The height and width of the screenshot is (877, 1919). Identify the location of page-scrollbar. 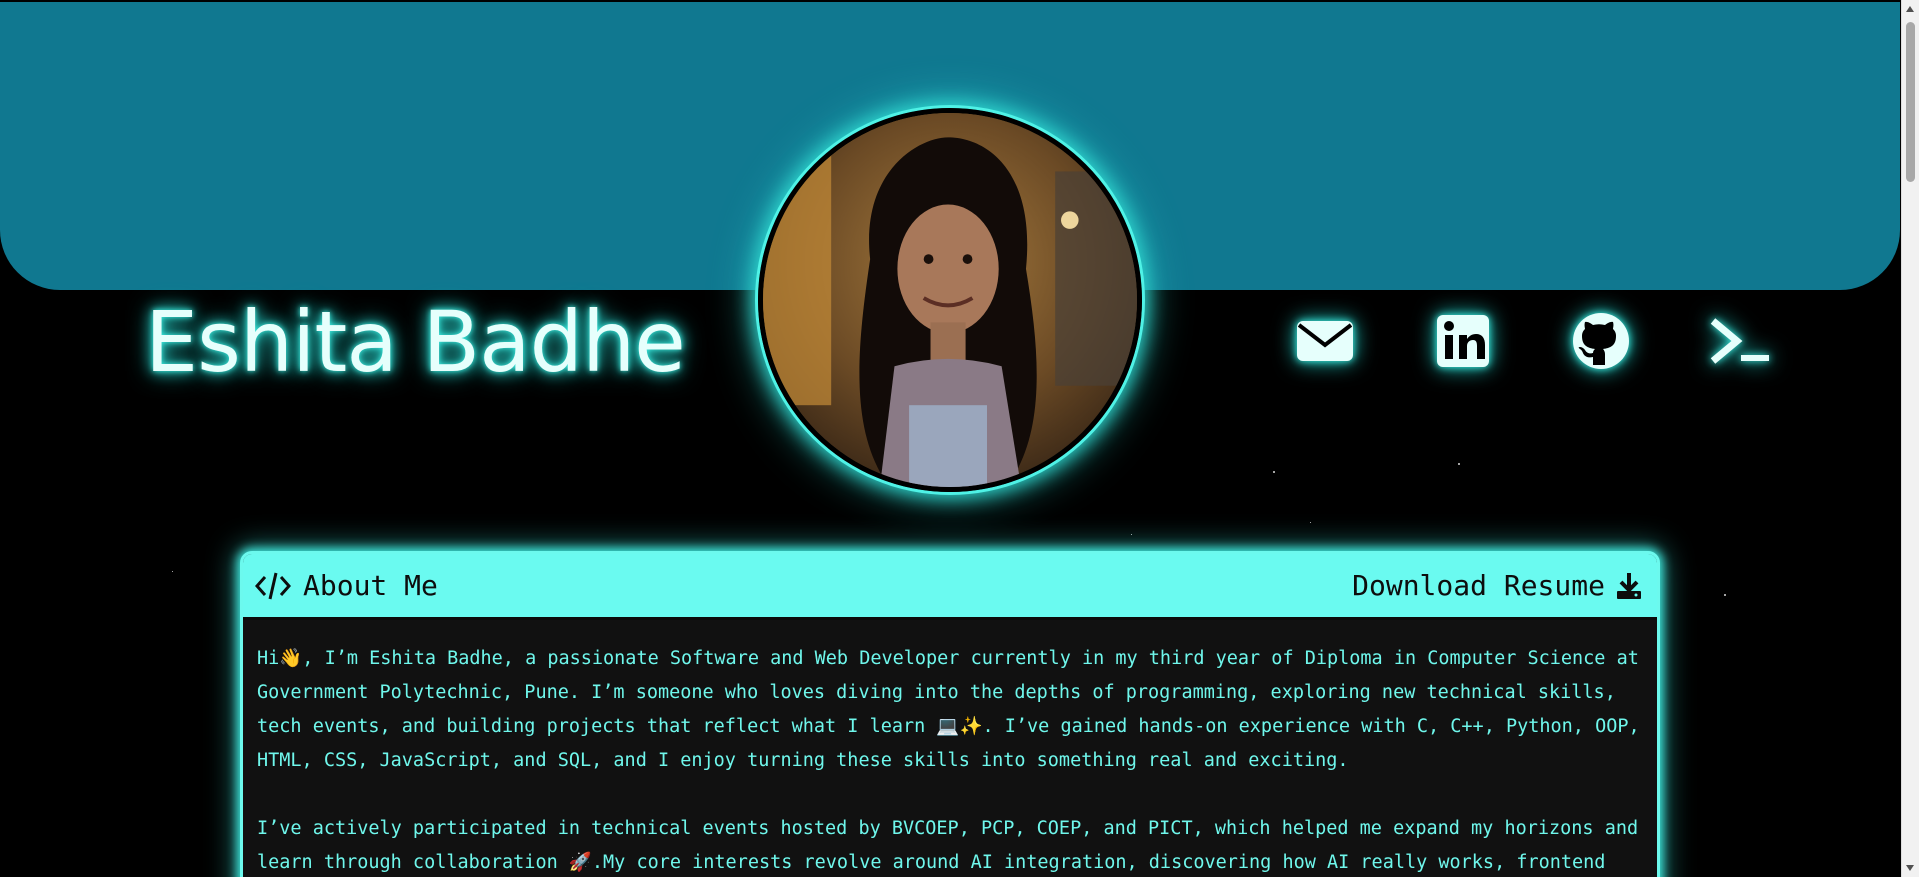
(1910, 438).